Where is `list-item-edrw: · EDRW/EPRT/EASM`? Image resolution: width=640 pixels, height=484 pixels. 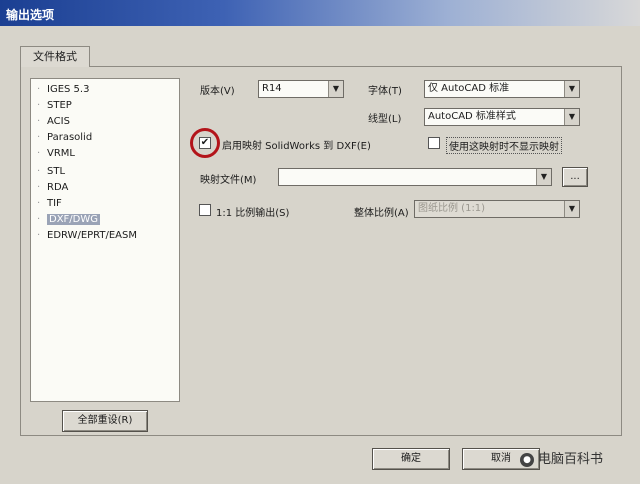 list-item-edrw: · EDRW/EPRT/EASM is located at coordinates (84, 236).